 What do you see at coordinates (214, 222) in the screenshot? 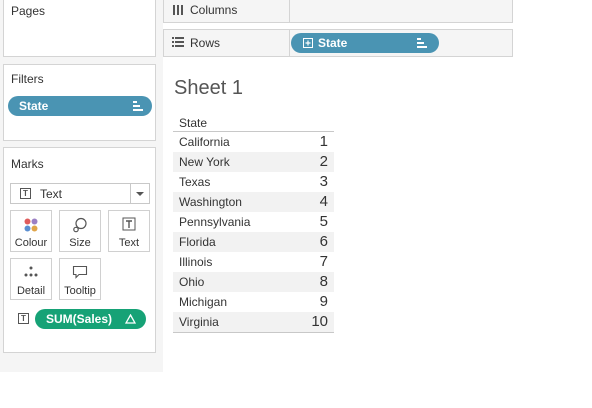
I see `state-cell: Pennsylvania` at bounding box center [214, 222].